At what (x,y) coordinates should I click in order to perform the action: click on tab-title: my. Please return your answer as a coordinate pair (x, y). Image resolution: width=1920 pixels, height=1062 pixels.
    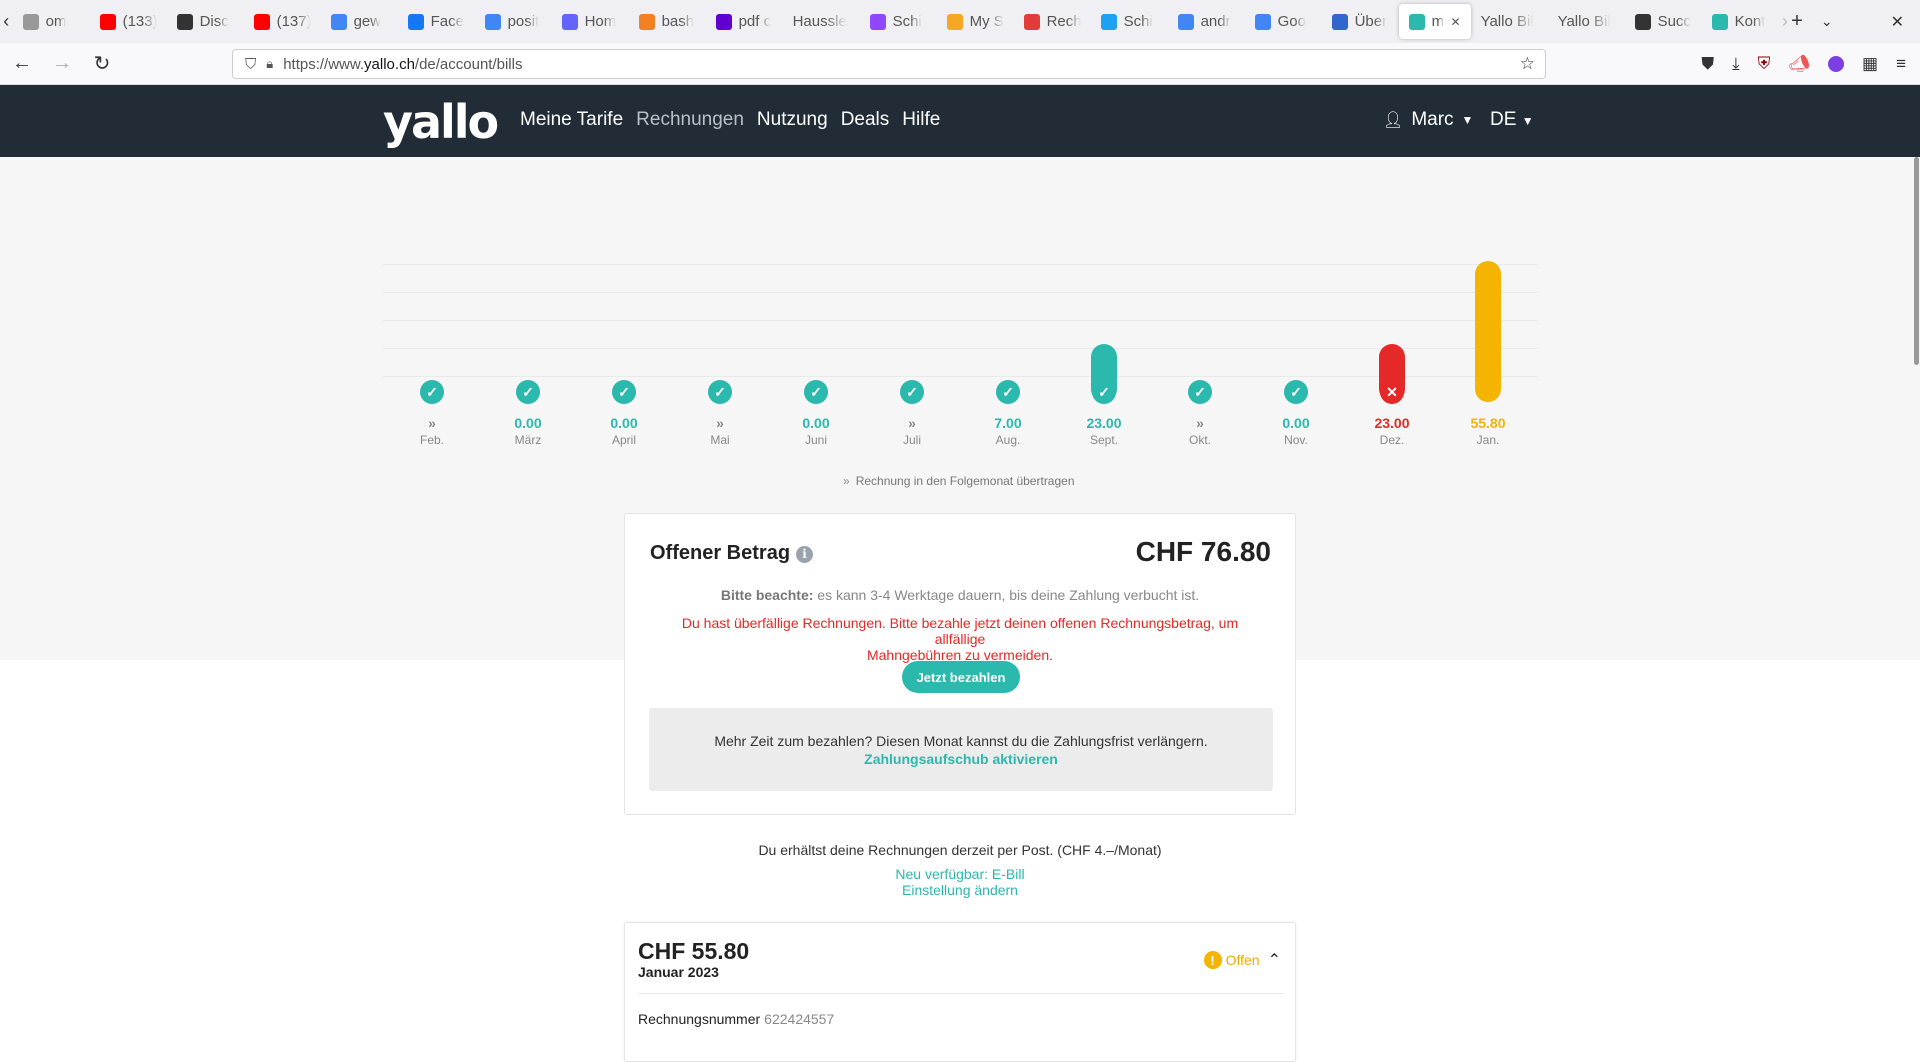
    Looking at the image, I should click on (1437, 21).